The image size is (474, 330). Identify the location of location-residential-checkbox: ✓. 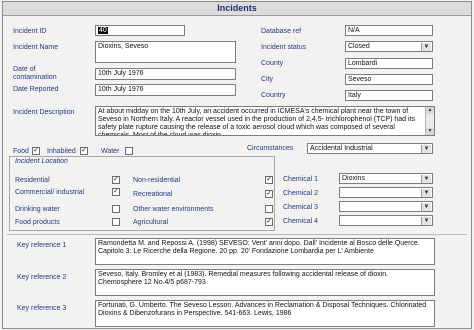
(116, 180).